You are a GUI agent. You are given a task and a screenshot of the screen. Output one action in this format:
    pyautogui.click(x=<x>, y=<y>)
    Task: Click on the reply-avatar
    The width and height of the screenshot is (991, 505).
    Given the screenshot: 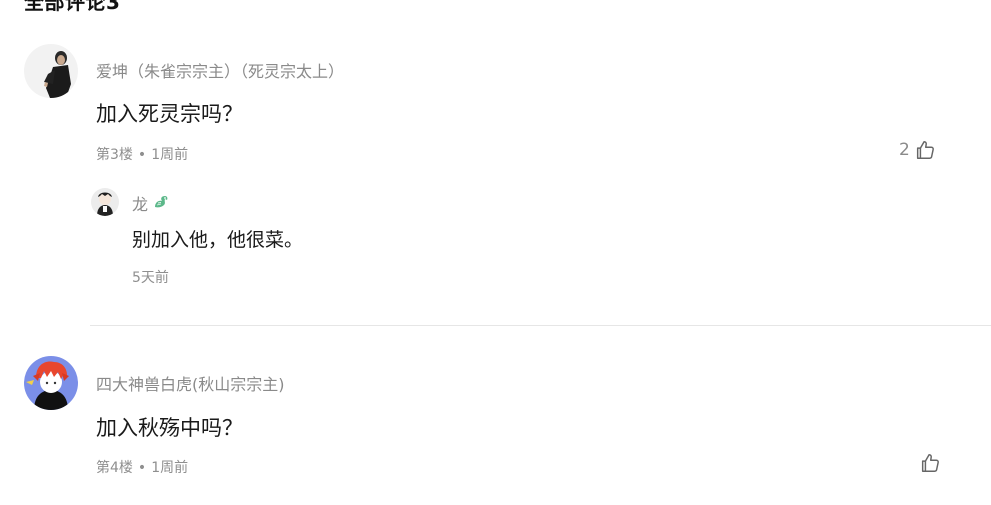 What is the action you would take?
    pyautogui.click(x=105, y=202)
    